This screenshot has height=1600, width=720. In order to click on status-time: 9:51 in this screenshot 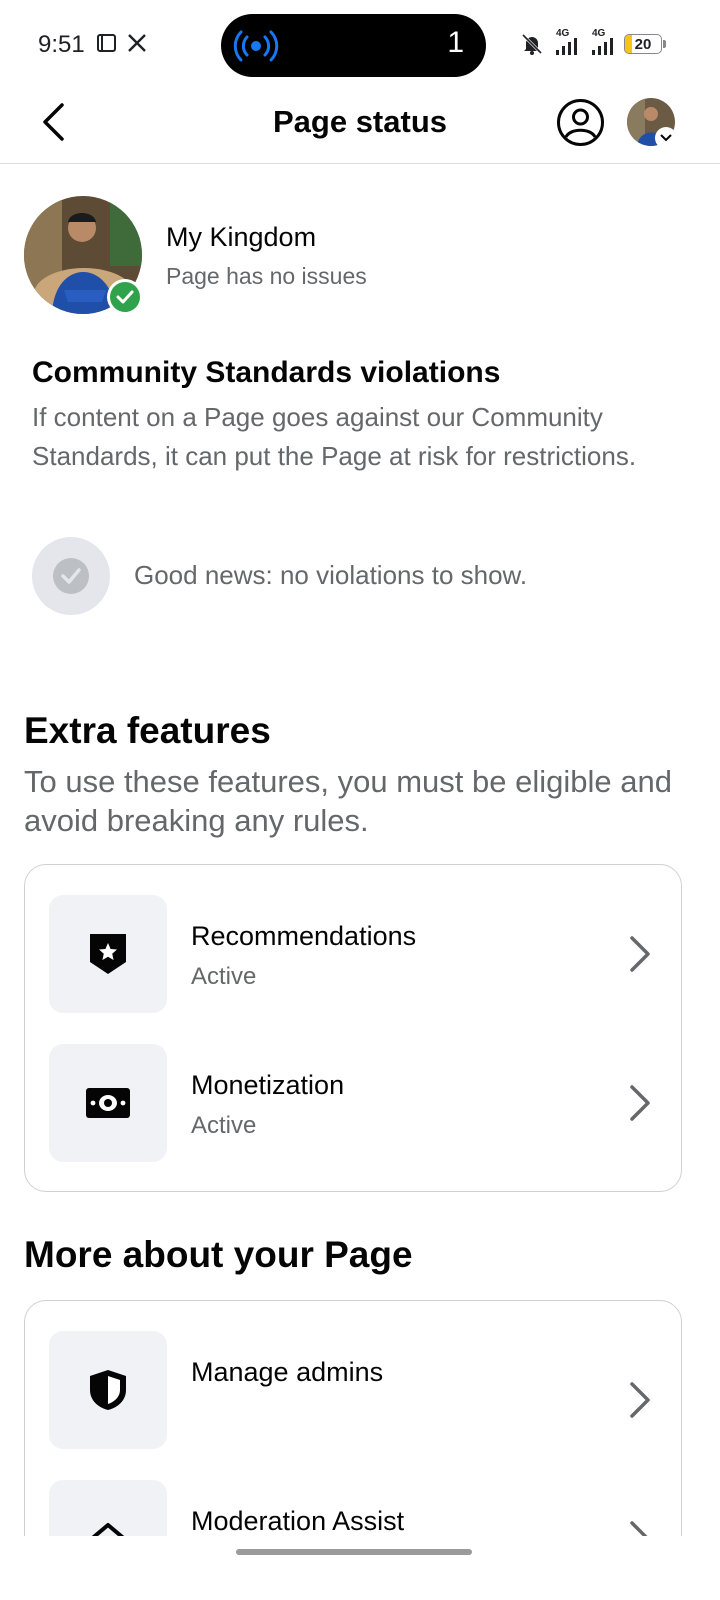, I will do `click(61, 44)`.